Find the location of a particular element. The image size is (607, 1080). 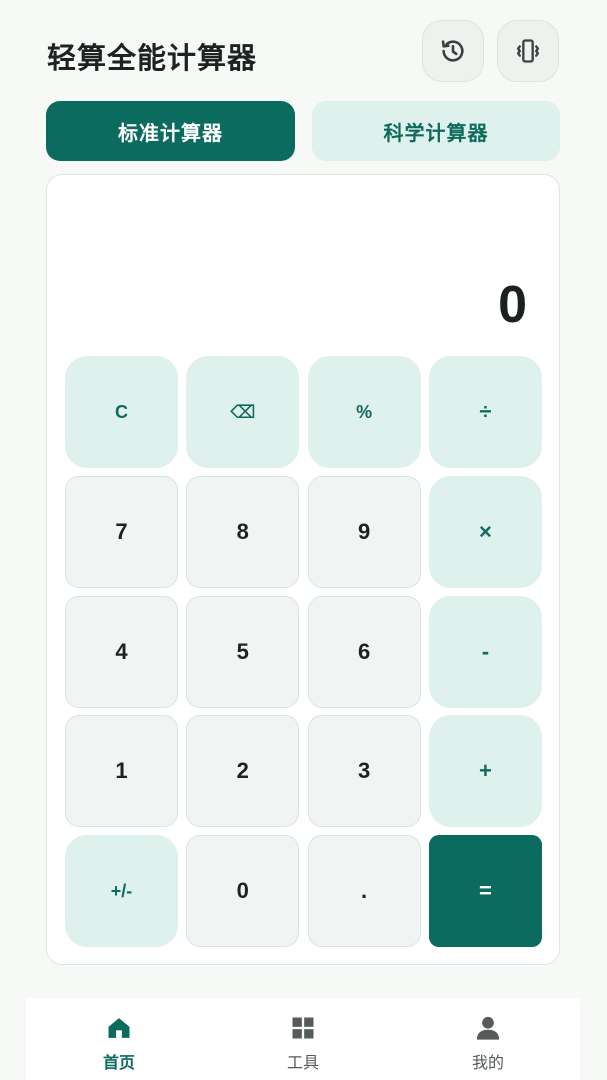

multiply-key: × is located at coordinates (485, 531).